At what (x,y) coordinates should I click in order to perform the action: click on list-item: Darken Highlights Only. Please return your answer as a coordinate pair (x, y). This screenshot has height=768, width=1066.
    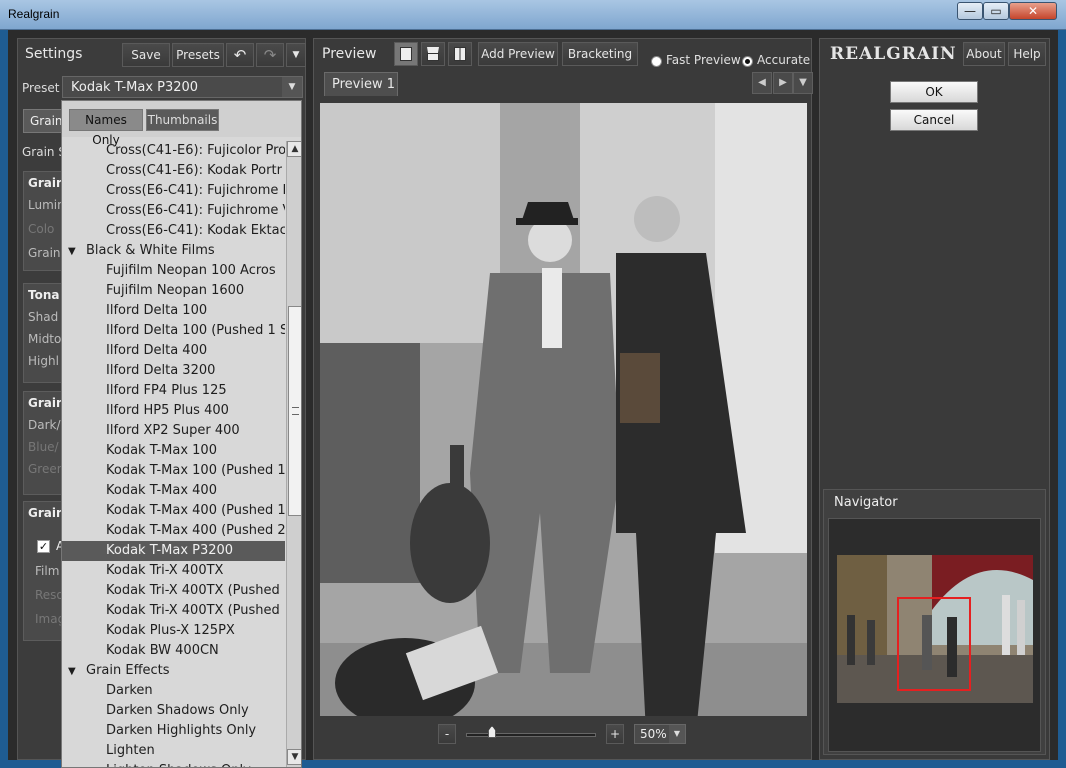
    Looking at the image, I should click on (173, 731).